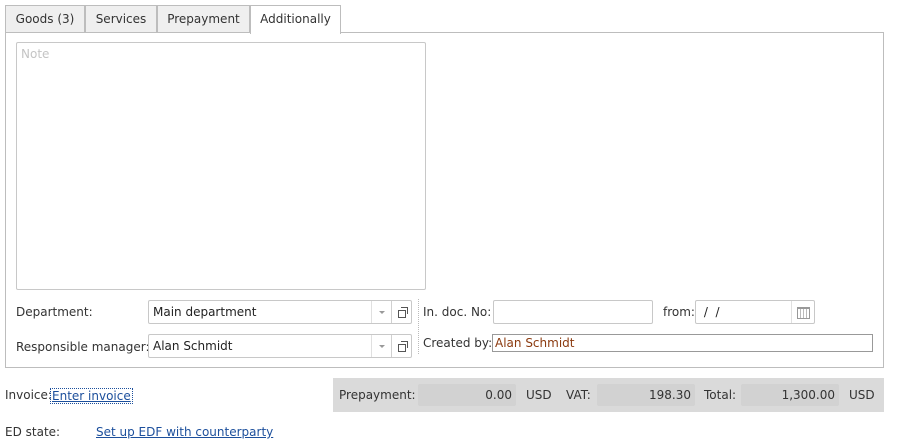 This screenshot has width=898, height=445. Describe the element at coordinates (28, 395) in the screenshot. I see `invoice-label: Invoice:` at that location.